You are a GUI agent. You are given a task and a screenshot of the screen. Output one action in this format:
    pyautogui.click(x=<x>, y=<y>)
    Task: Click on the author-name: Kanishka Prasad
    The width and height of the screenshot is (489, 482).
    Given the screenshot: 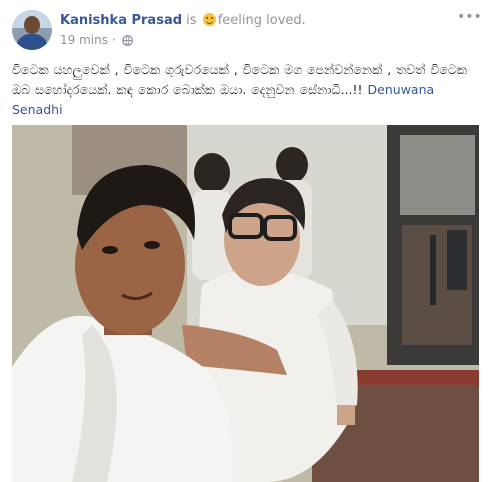 What is the action you would take?
    pyautogui.click(x=121, y=20)
    